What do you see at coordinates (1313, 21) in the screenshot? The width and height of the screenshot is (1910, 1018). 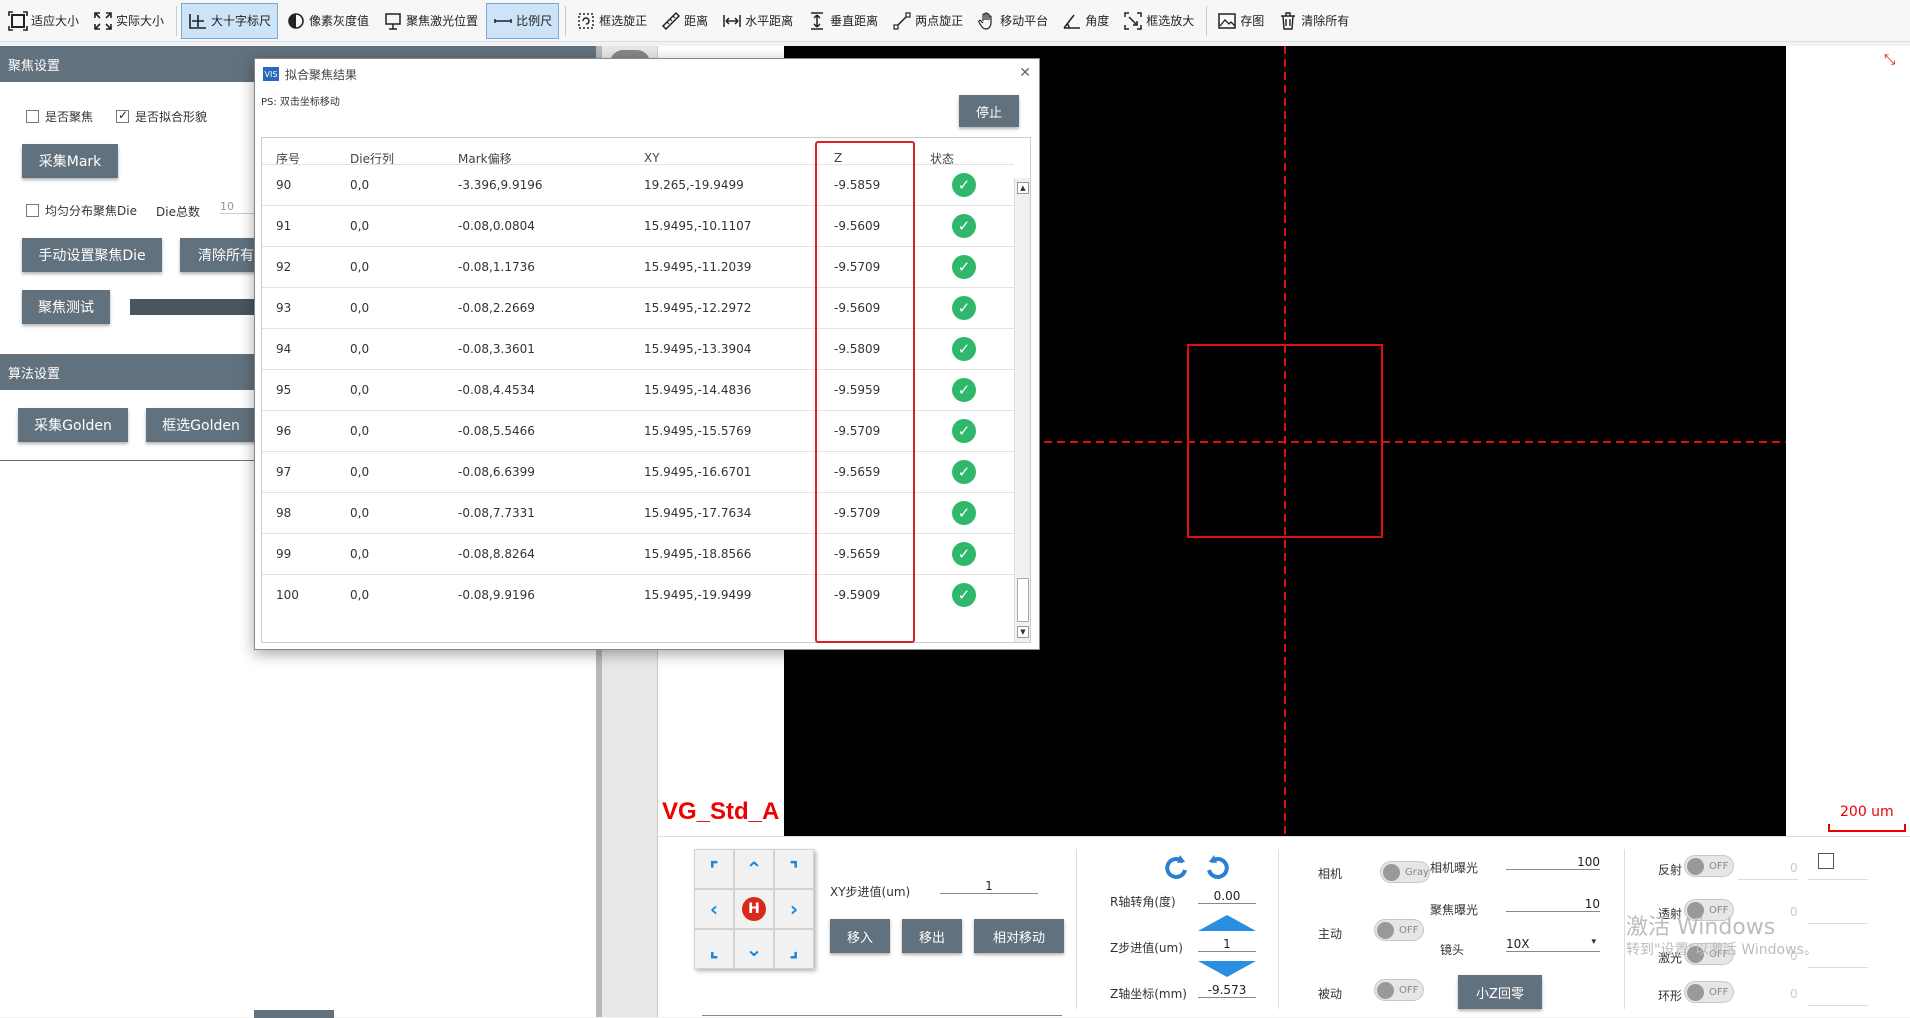 I see `clear-all-toolbar-button: 清除所有` at bounding box center [1313, 21].